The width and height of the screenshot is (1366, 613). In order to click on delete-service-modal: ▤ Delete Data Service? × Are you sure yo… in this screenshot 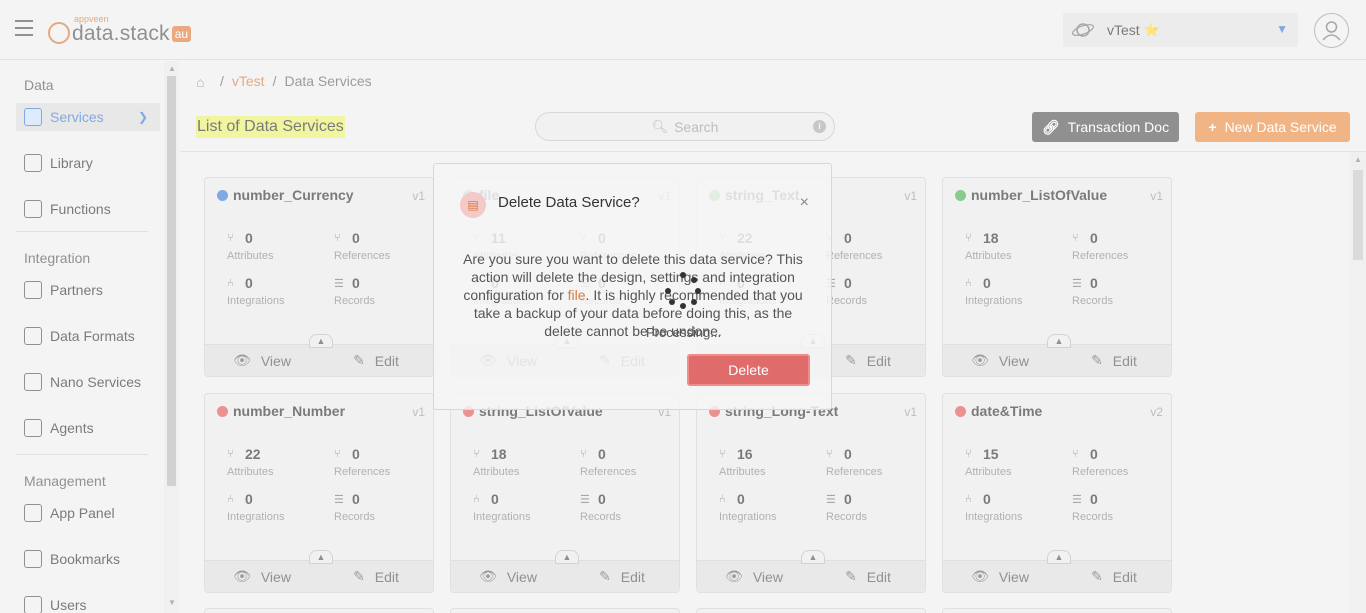, I will do `click(632, 286)`.